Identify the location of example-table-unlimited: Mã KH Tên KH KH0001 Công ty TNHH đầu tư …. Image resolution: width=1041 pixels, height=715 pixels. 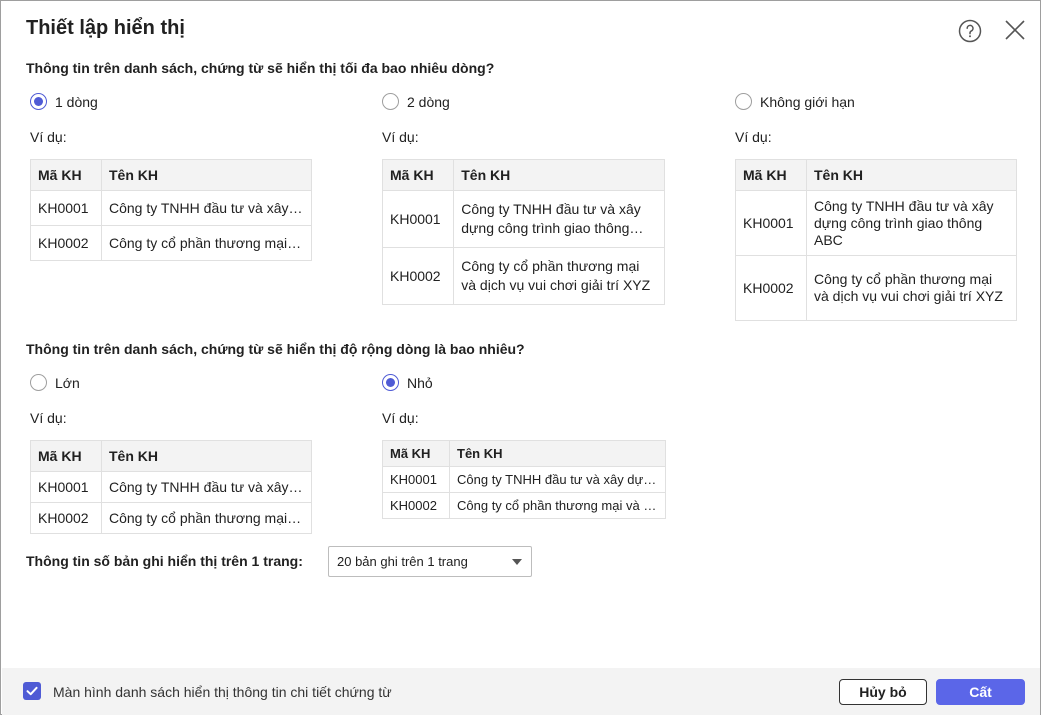
(876, 240).